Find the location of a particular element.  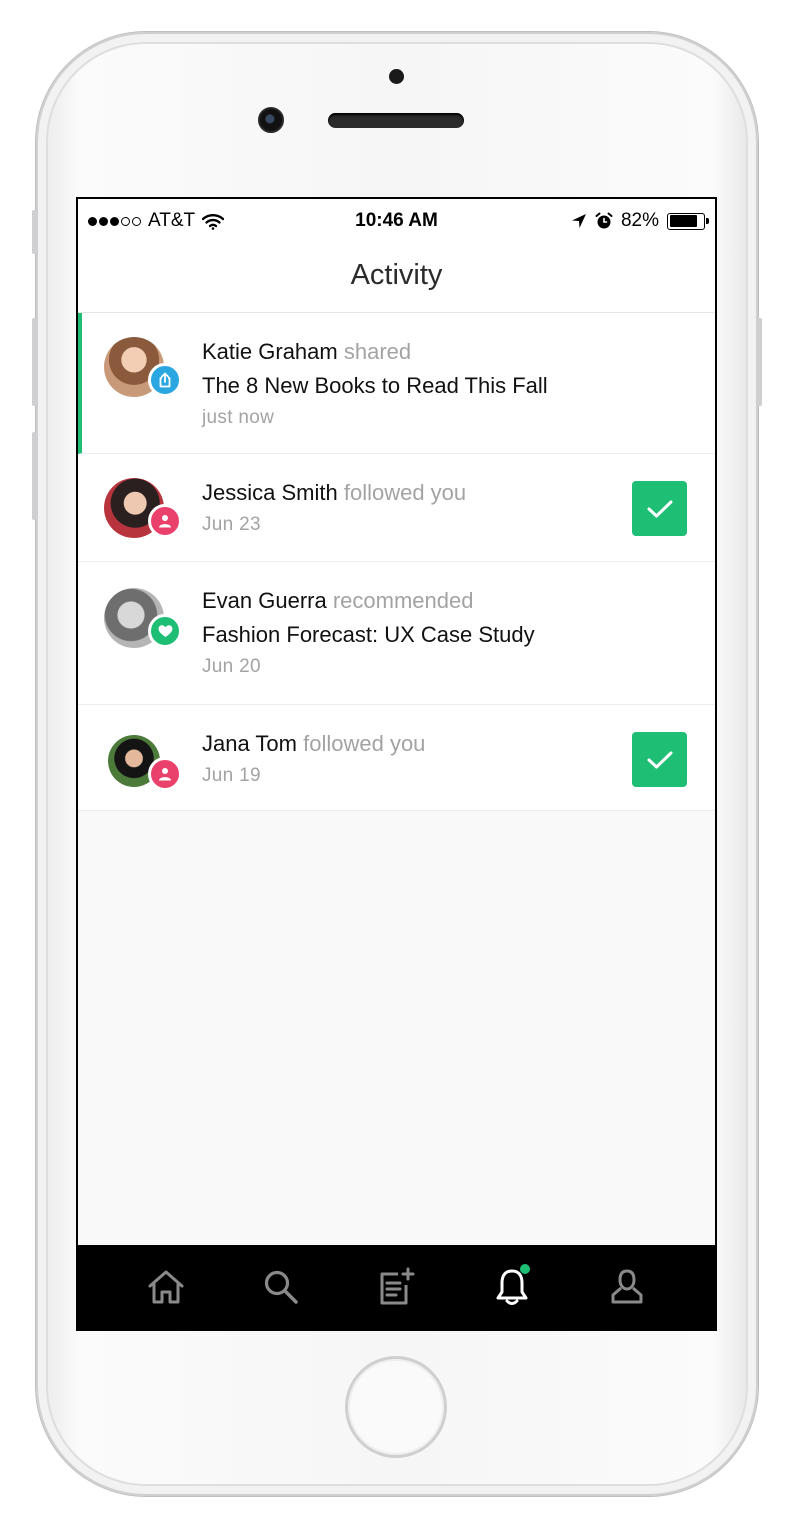

story-title: The 8 New Books to Read This Fall is located at coordinates (403, 386).